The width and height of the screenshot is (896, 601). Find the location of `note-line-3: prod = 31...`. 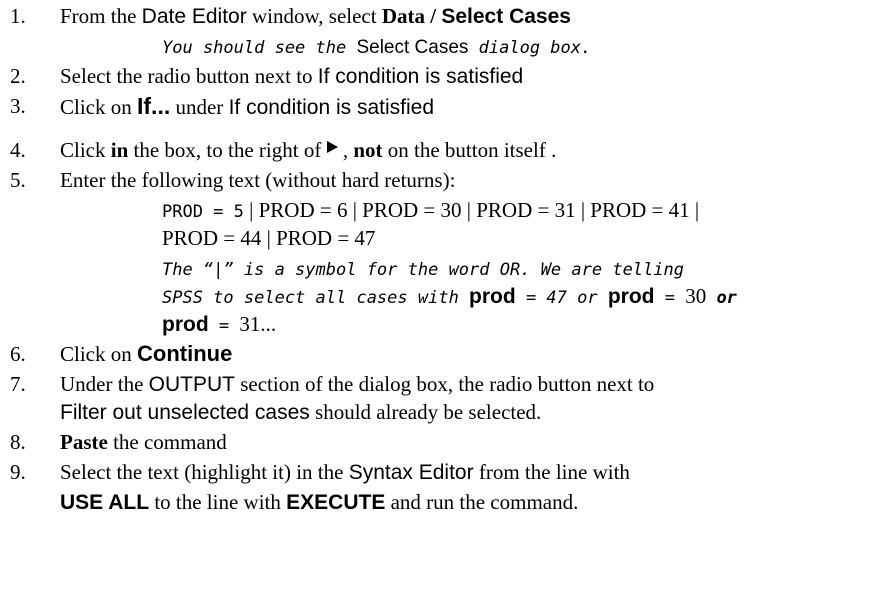

note-line-3: prod = 31... is located at coordinates (219, 324).